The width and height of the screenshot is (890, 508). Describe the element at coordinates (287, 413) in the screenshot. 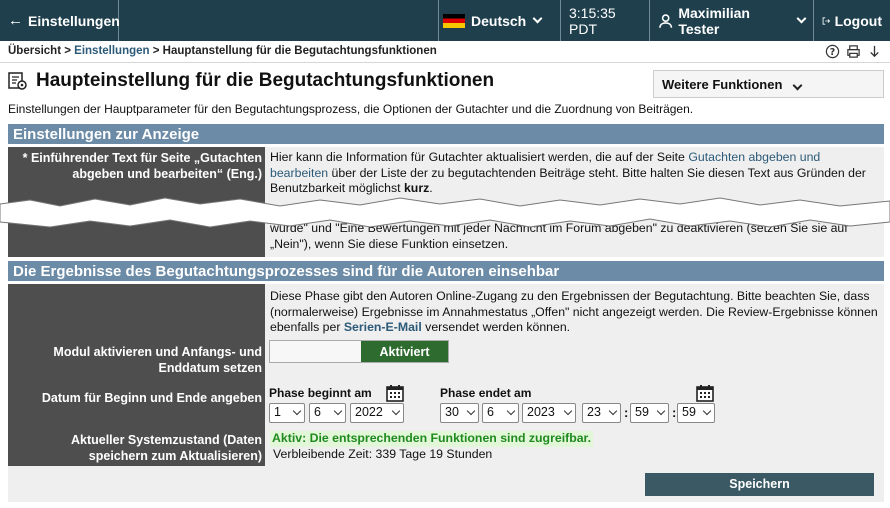

I see `start-month-select: 1` at that location.